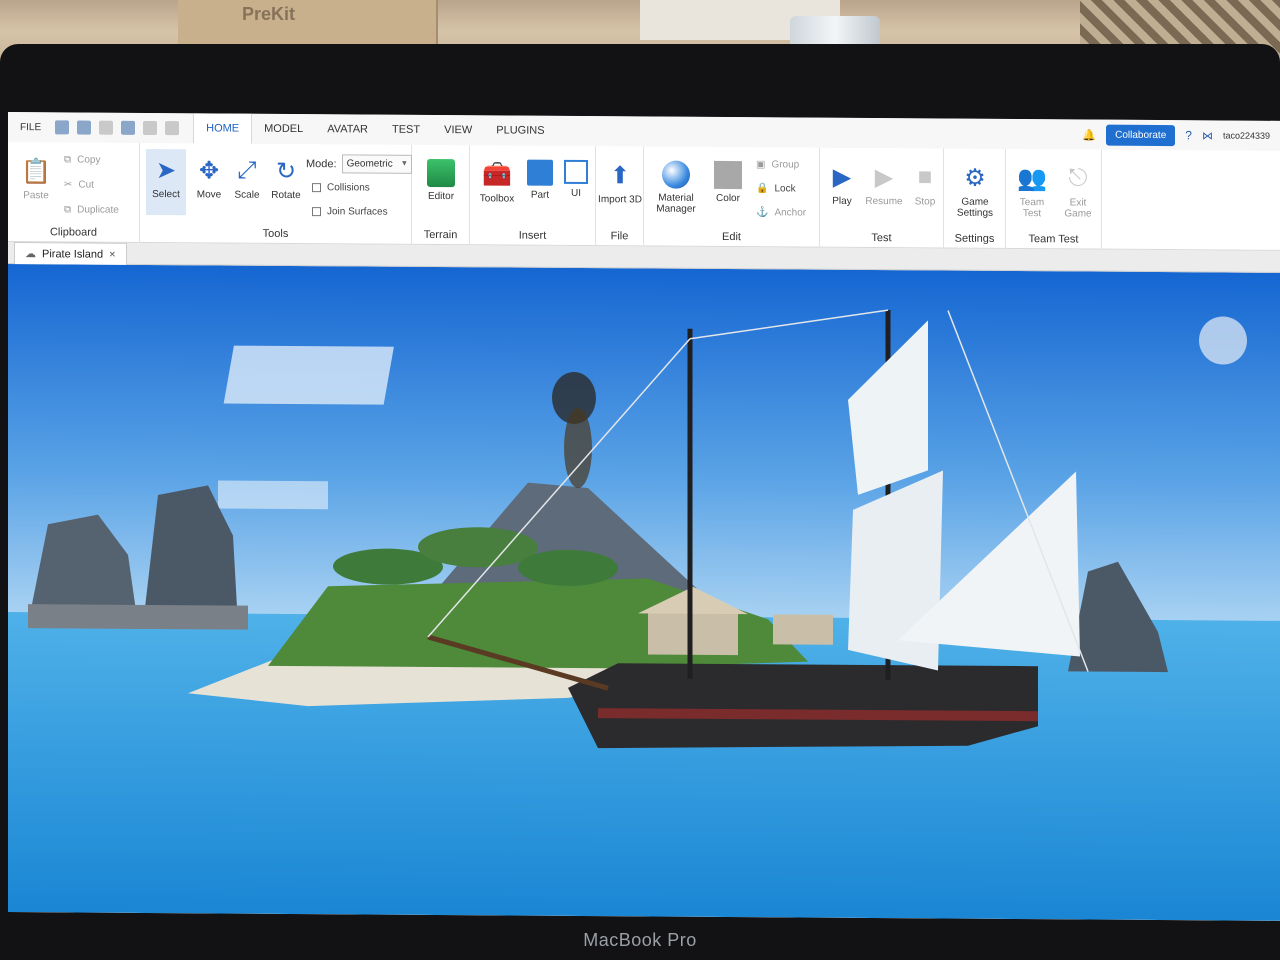 This screenshot has height=960, width=1280. Describe the element at coordinates (283, 129) in the screenshot. I see `tab-model: MODEL` at that location.